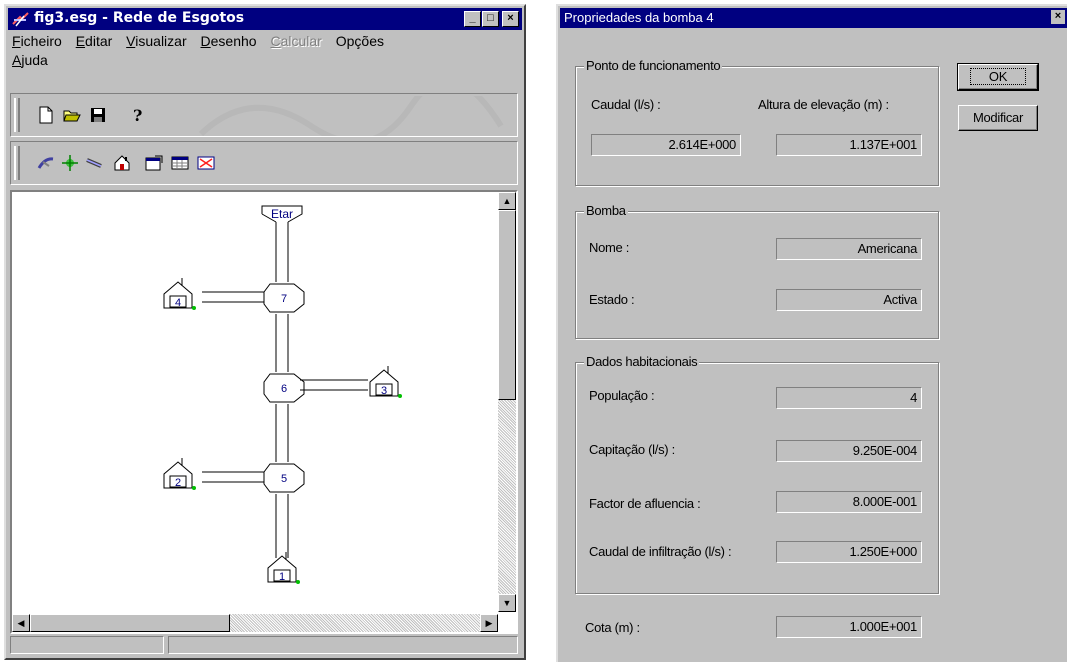  Describe the element at coordinates (20, 19) in the screenshot. I see `app-icon` at that location.